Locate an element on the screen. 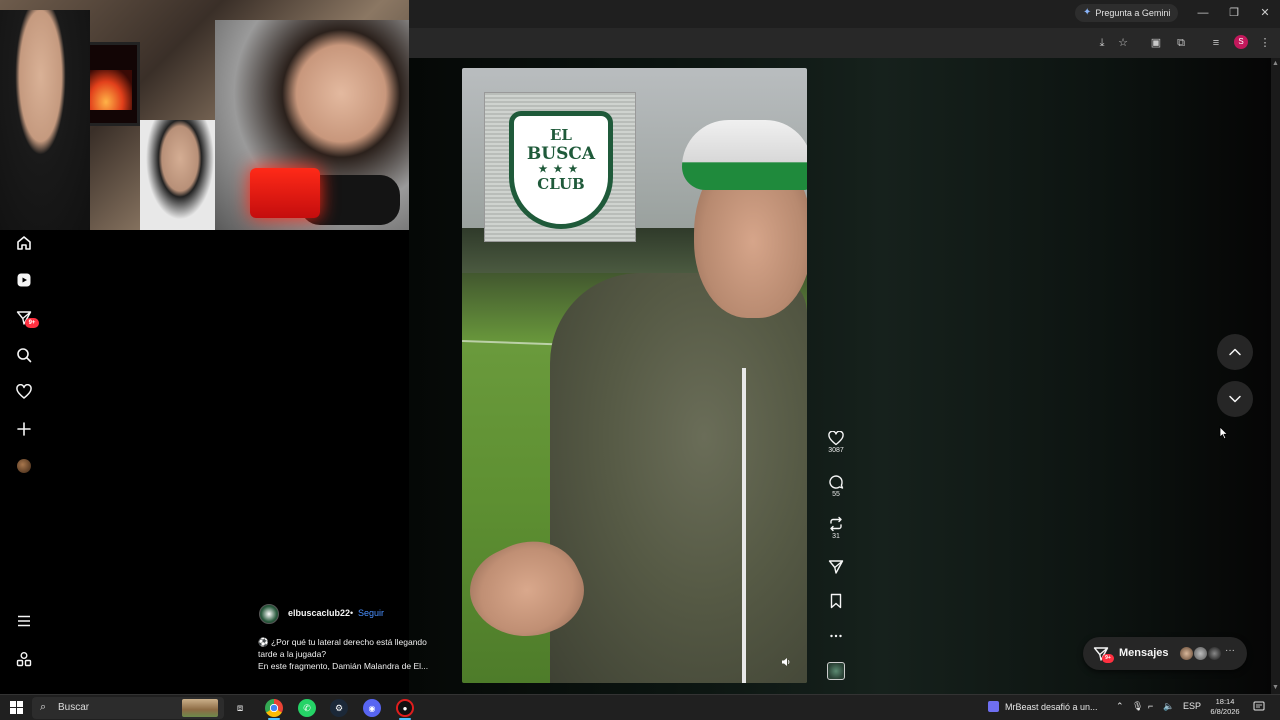  caption-line: tarde a la jugada? is located at coordinates (292, 654).